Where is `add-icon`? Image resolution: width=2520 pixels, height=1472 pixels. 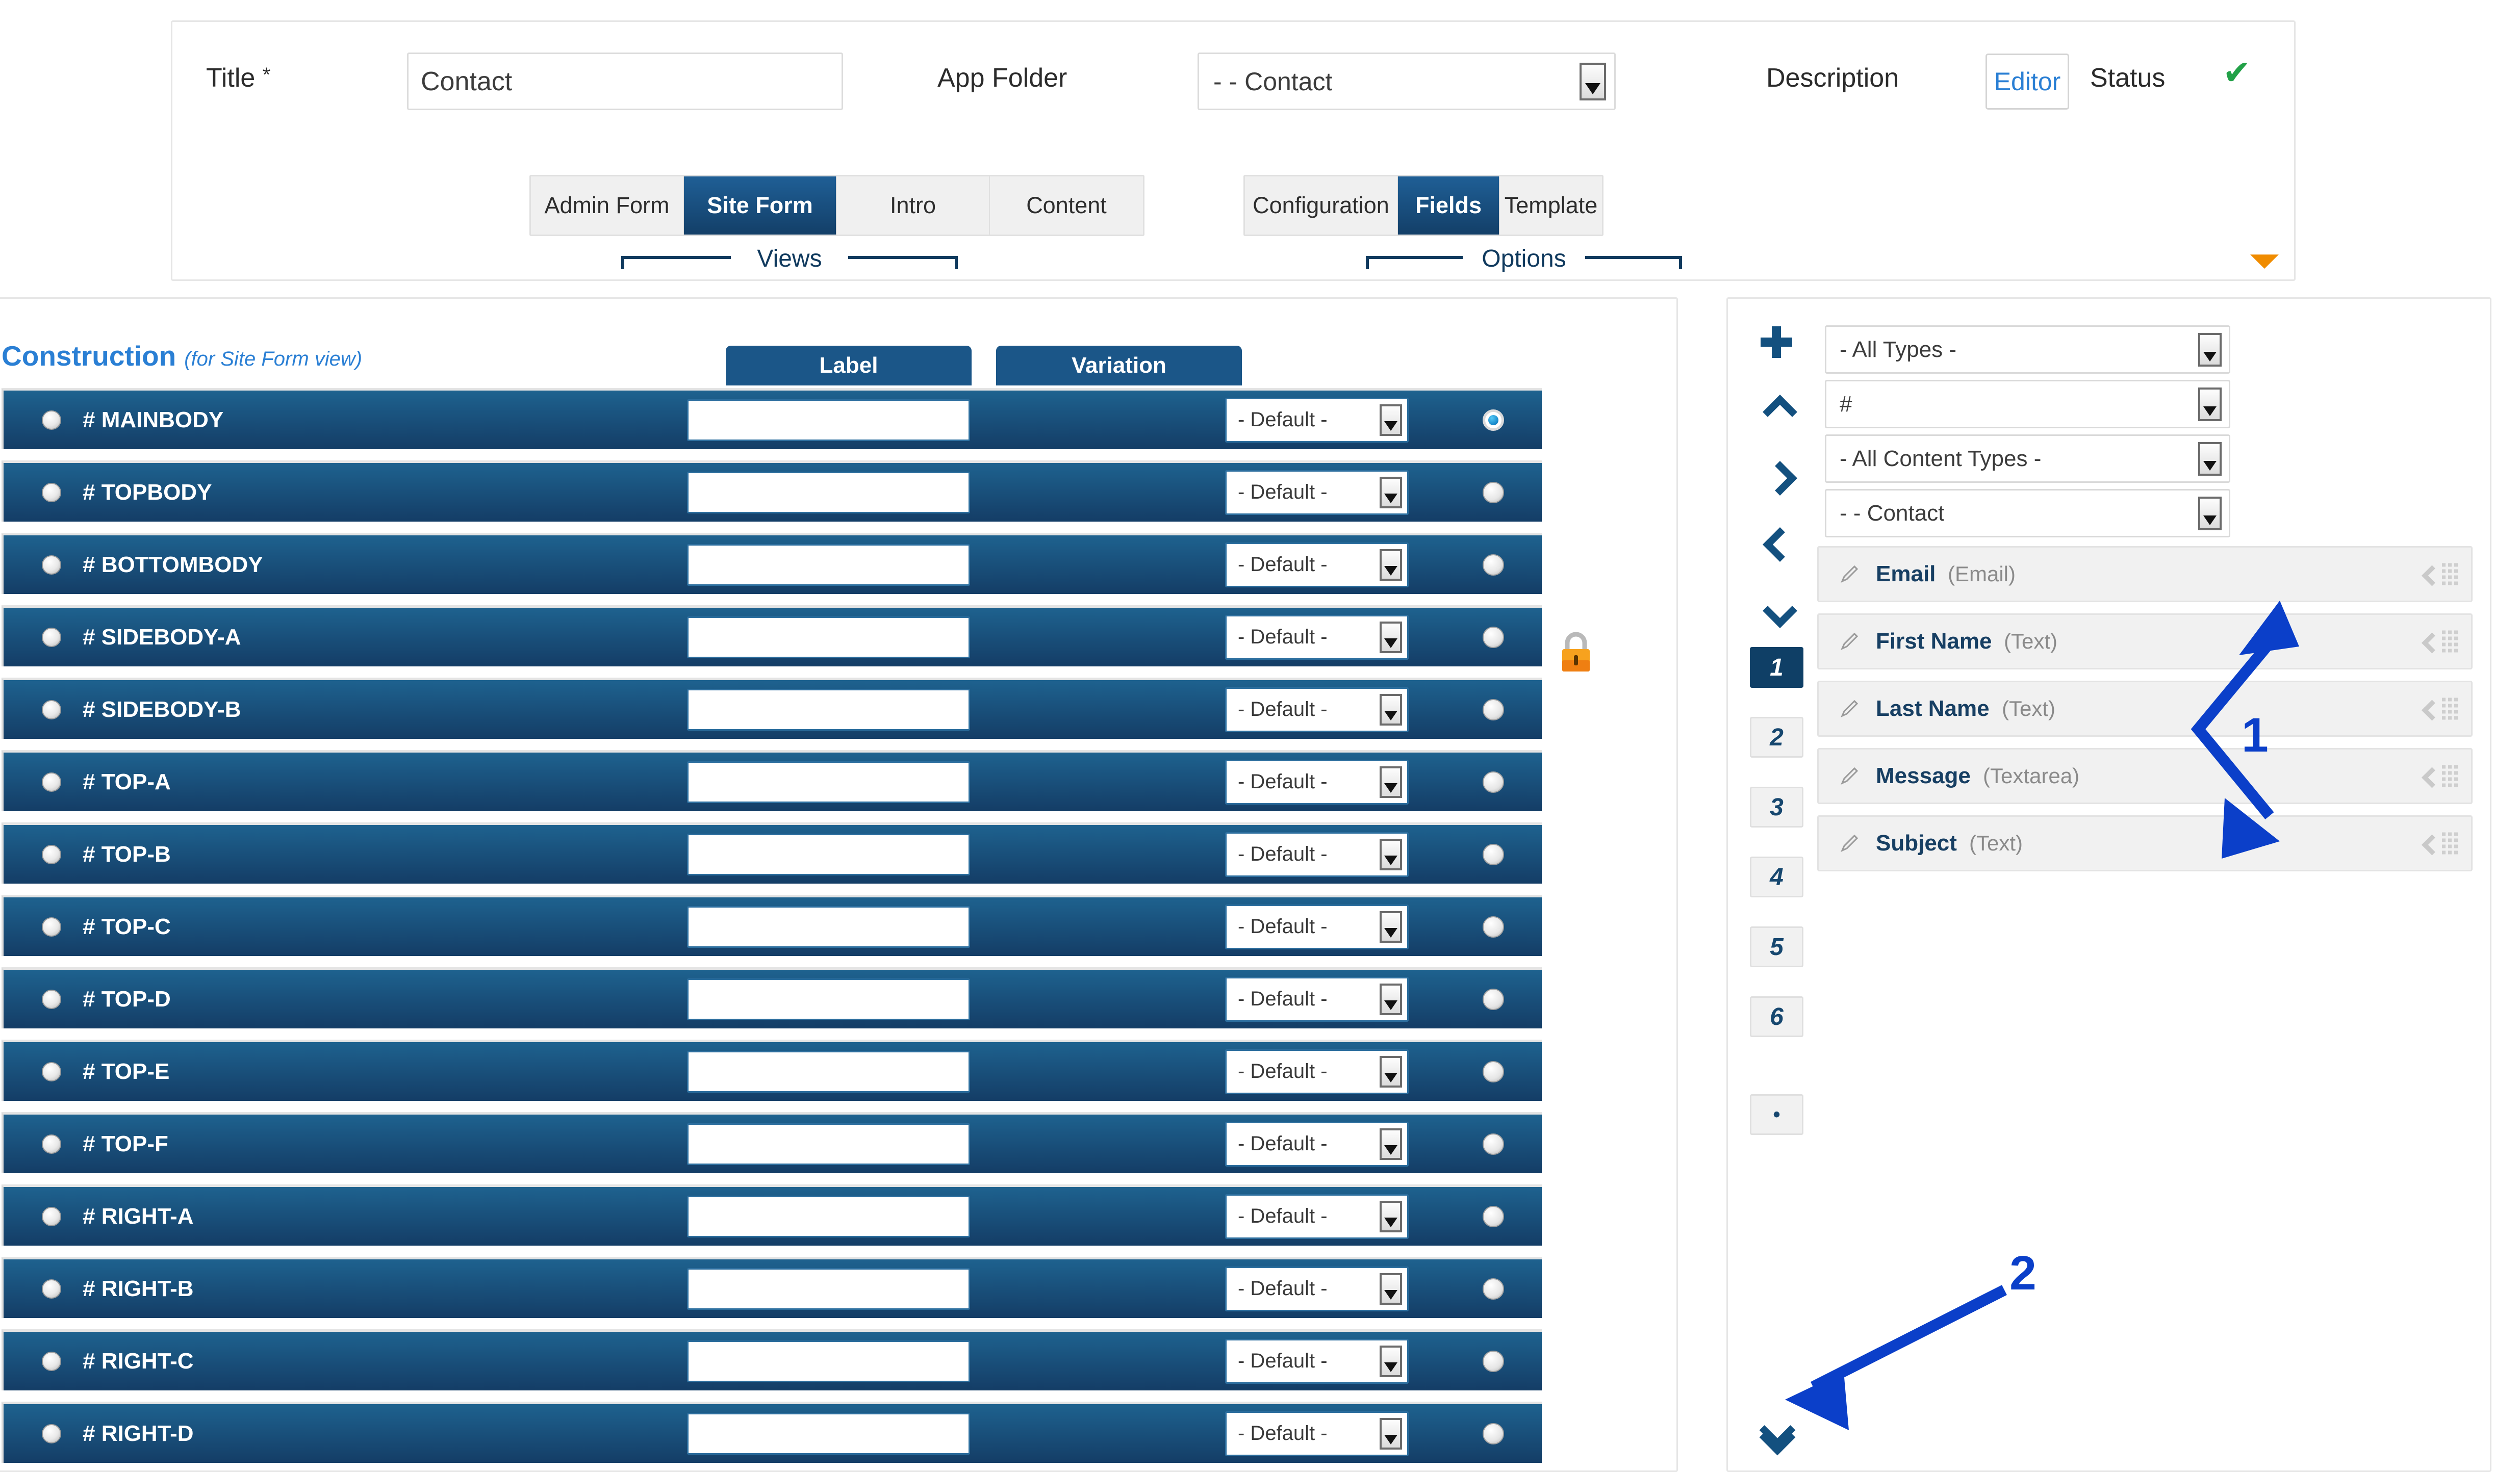
add-icon is located at coordinates (1776, 342).